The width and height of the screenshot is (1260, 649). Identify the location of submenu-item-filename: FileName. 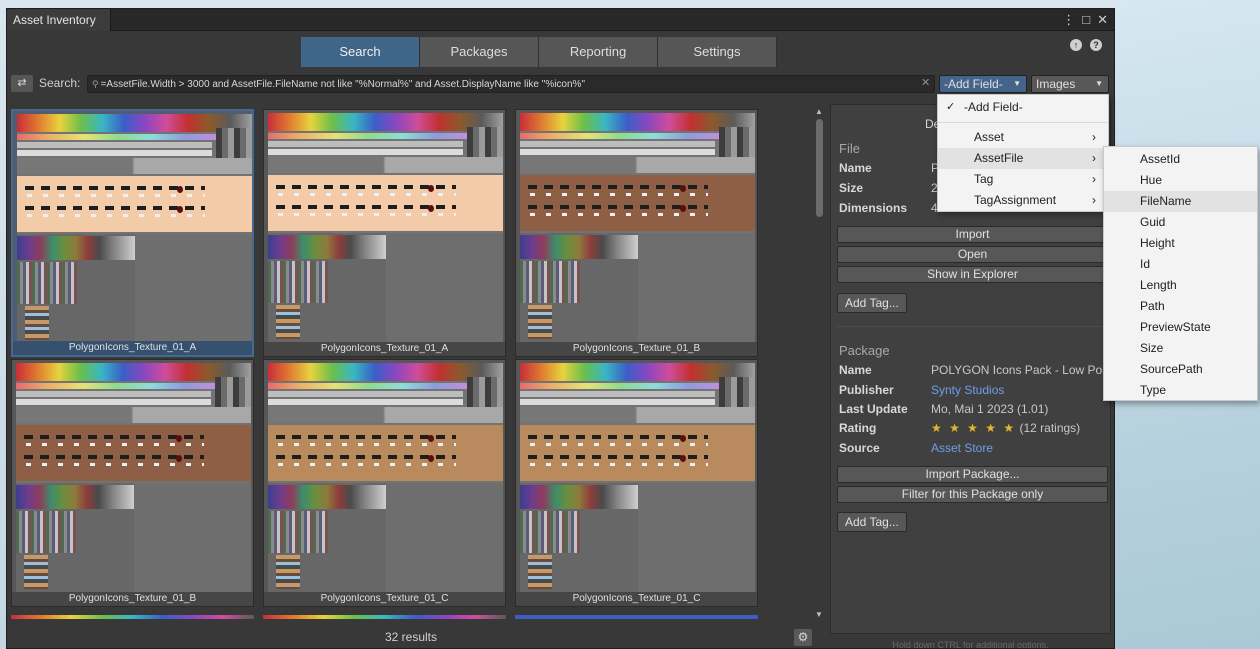
(1180, 201).